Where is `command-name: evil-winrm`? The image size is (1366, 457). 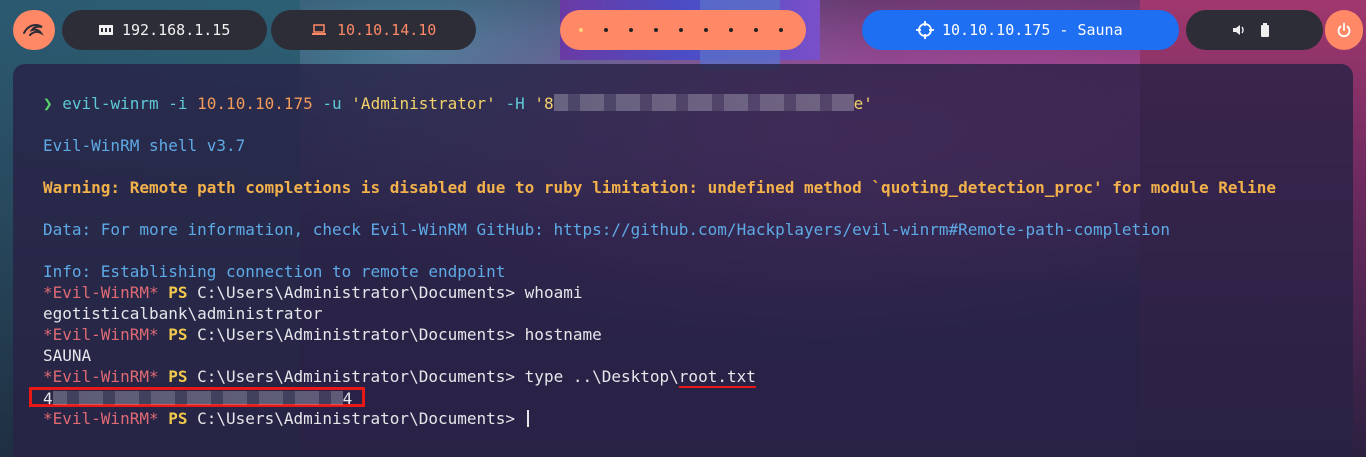 command-name: evil-winrm is located at coordinates (110, 103).